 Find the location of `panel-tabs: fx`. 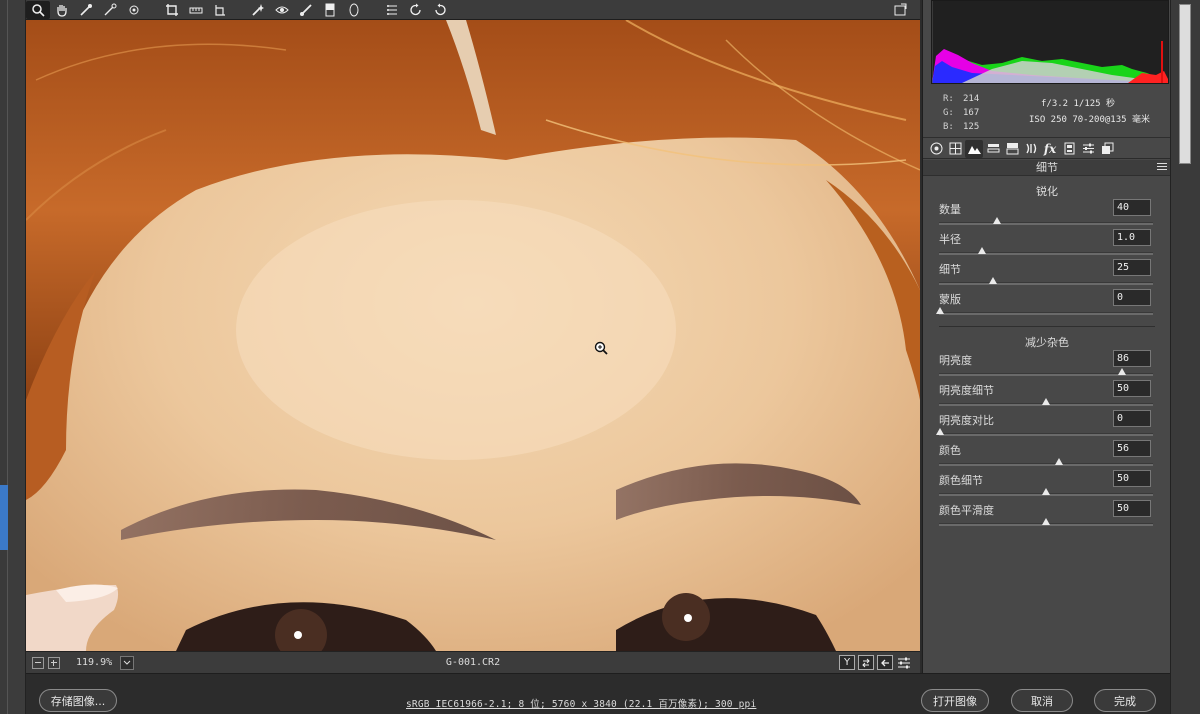

panel-tabs: fx is located at coordinates (1047, 149).